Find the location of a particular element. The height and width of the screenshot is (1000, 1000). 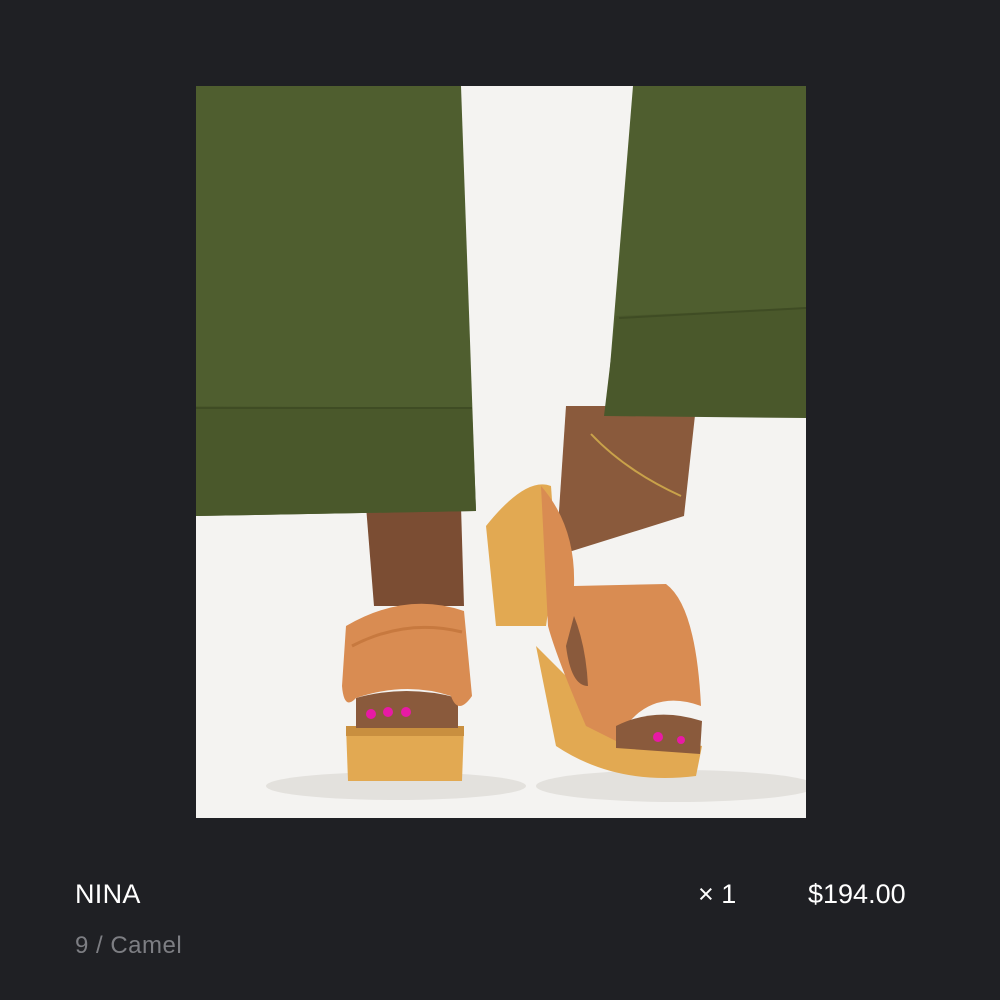

line-price: $194.00 is located at coordinates (857, 894).